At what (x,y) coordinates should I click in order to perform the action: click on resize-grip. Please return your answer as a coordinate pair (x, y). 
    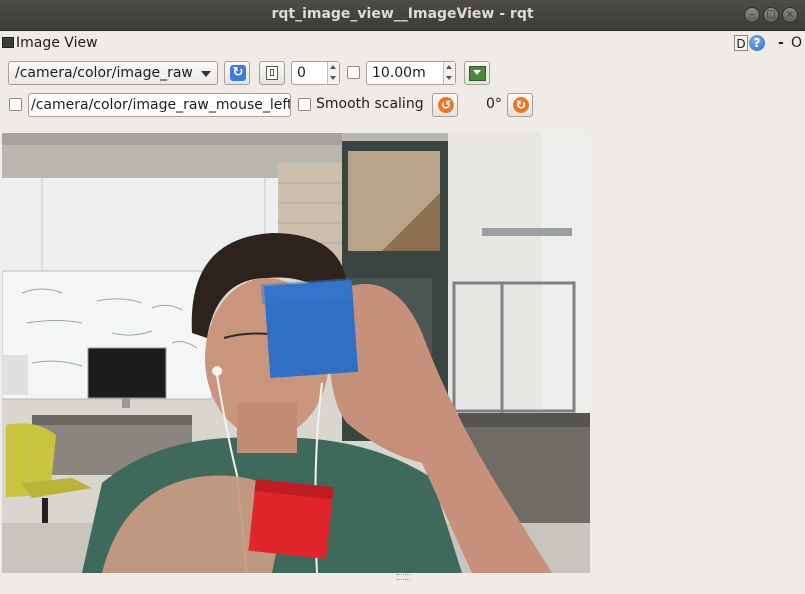
    Looking at the image, I should click on (403, 577).